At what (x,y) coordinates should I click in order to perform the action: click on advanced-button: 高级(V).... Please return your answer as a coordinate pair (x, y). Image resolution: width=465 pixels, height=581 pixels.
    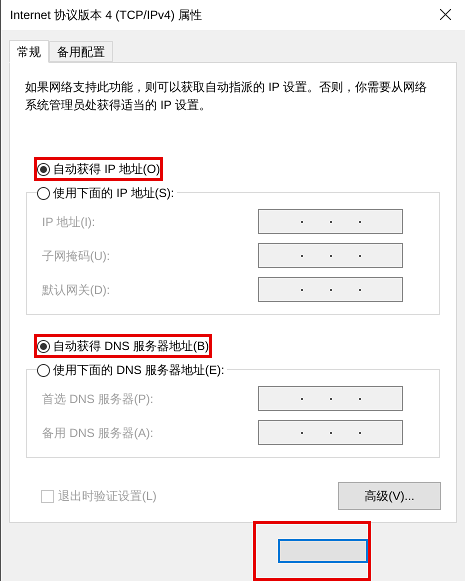
    Looking at the image, I should click on (389, 496).